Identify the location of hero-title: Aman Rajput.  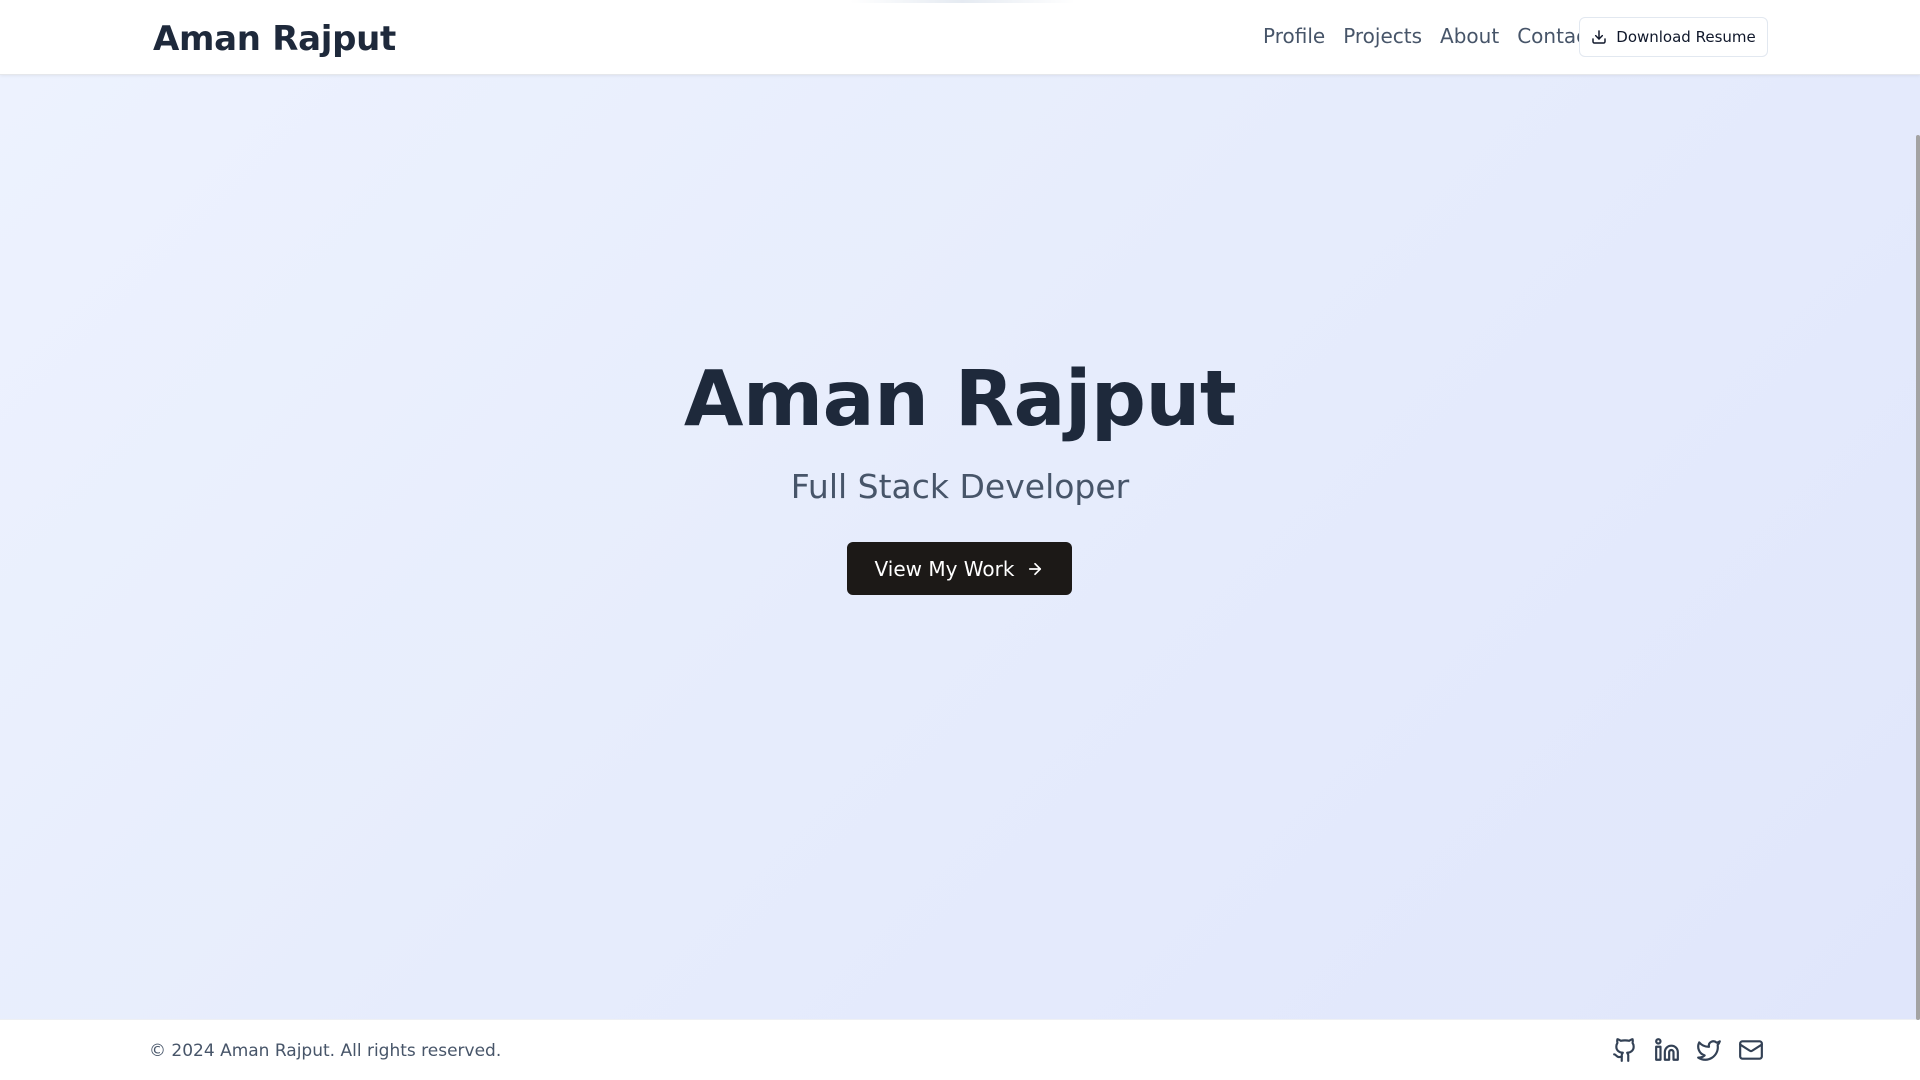
(960, 399).